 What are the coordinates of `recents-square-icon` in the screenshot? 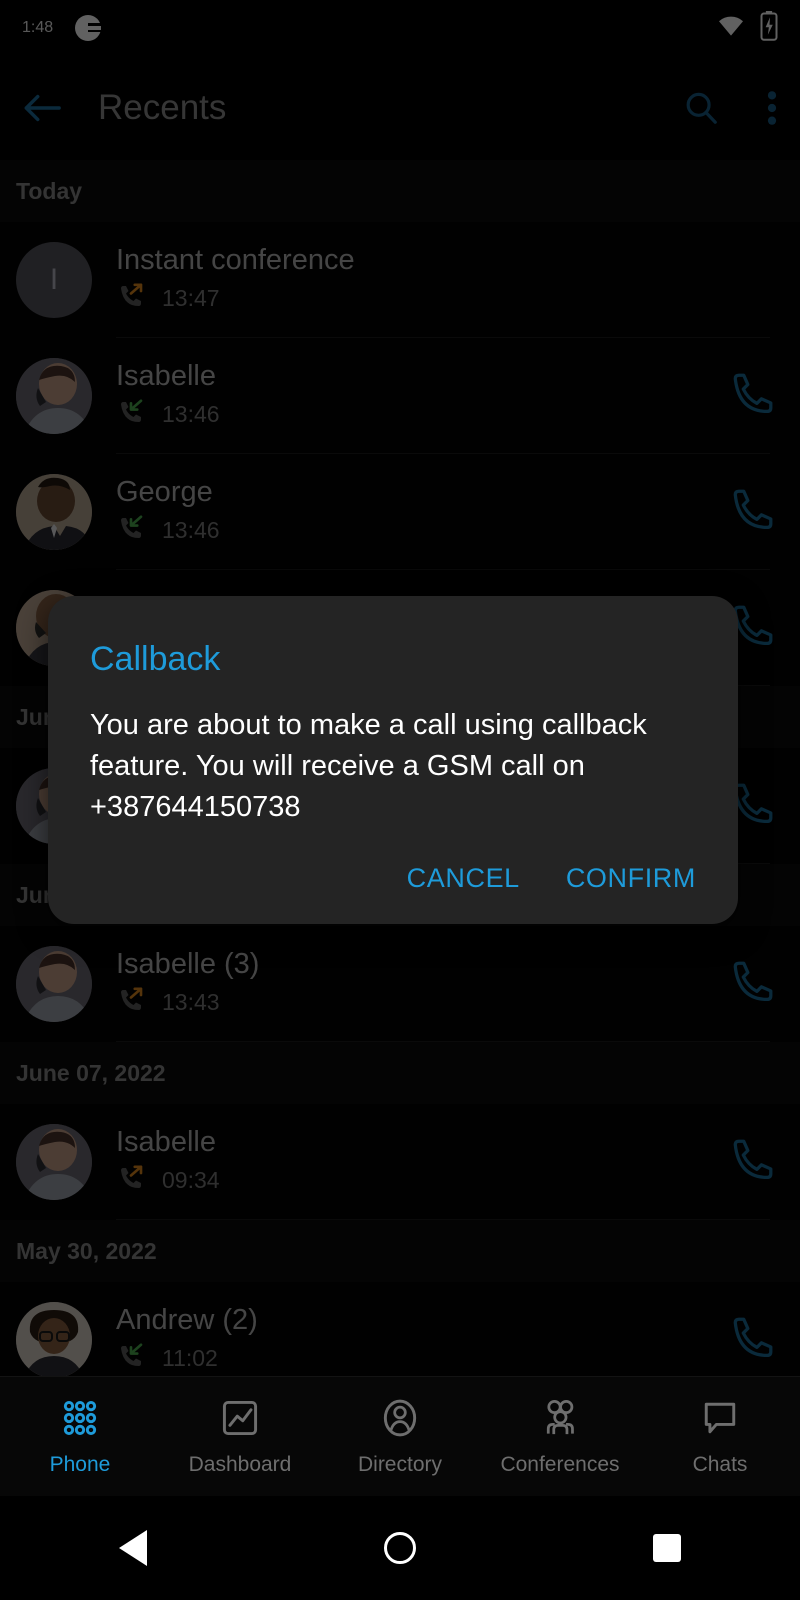 It's located at (667, 1548).